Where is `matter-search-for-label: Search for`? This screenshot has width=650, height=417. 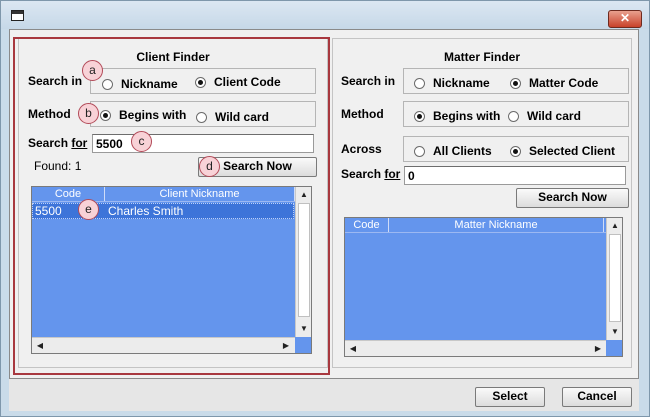 matter-search-for-label: Search for is located at coordinates (370, 174).